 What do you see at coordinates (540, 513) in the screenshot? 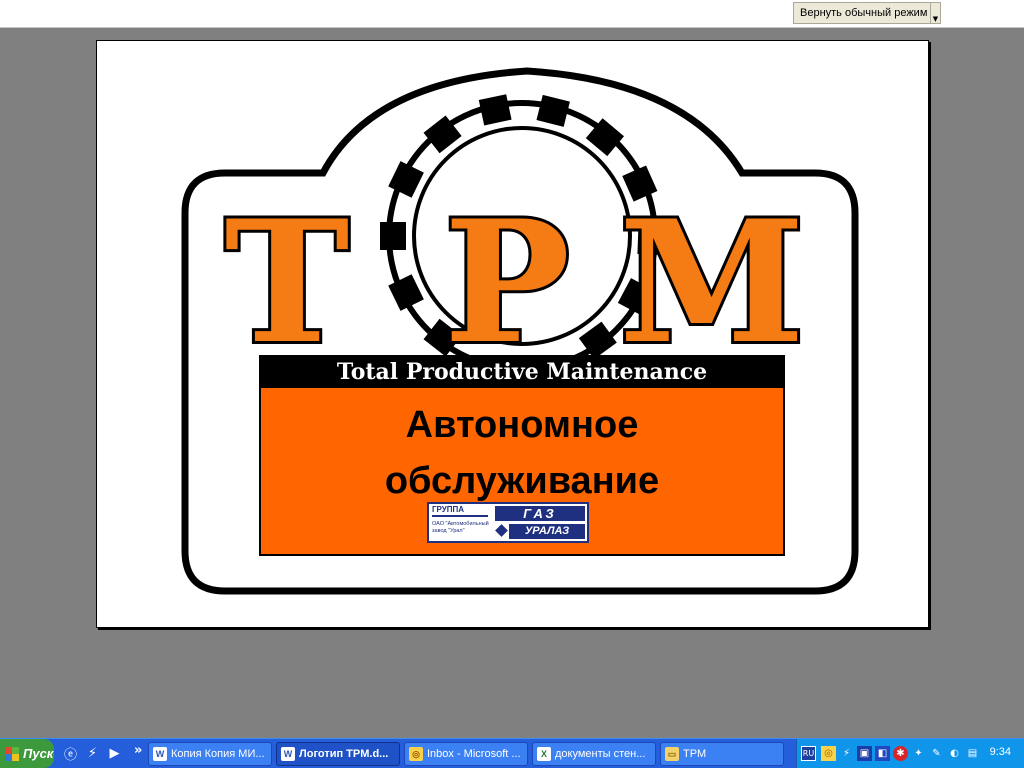
I see `gaz-mark: ГАЗ` at bounding box center [540, 513].